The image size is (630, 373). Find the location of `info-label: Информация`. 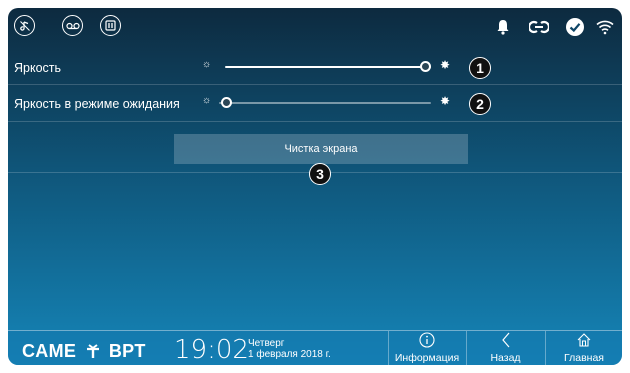

info-label: Информация is located at coordinates (427, 358).